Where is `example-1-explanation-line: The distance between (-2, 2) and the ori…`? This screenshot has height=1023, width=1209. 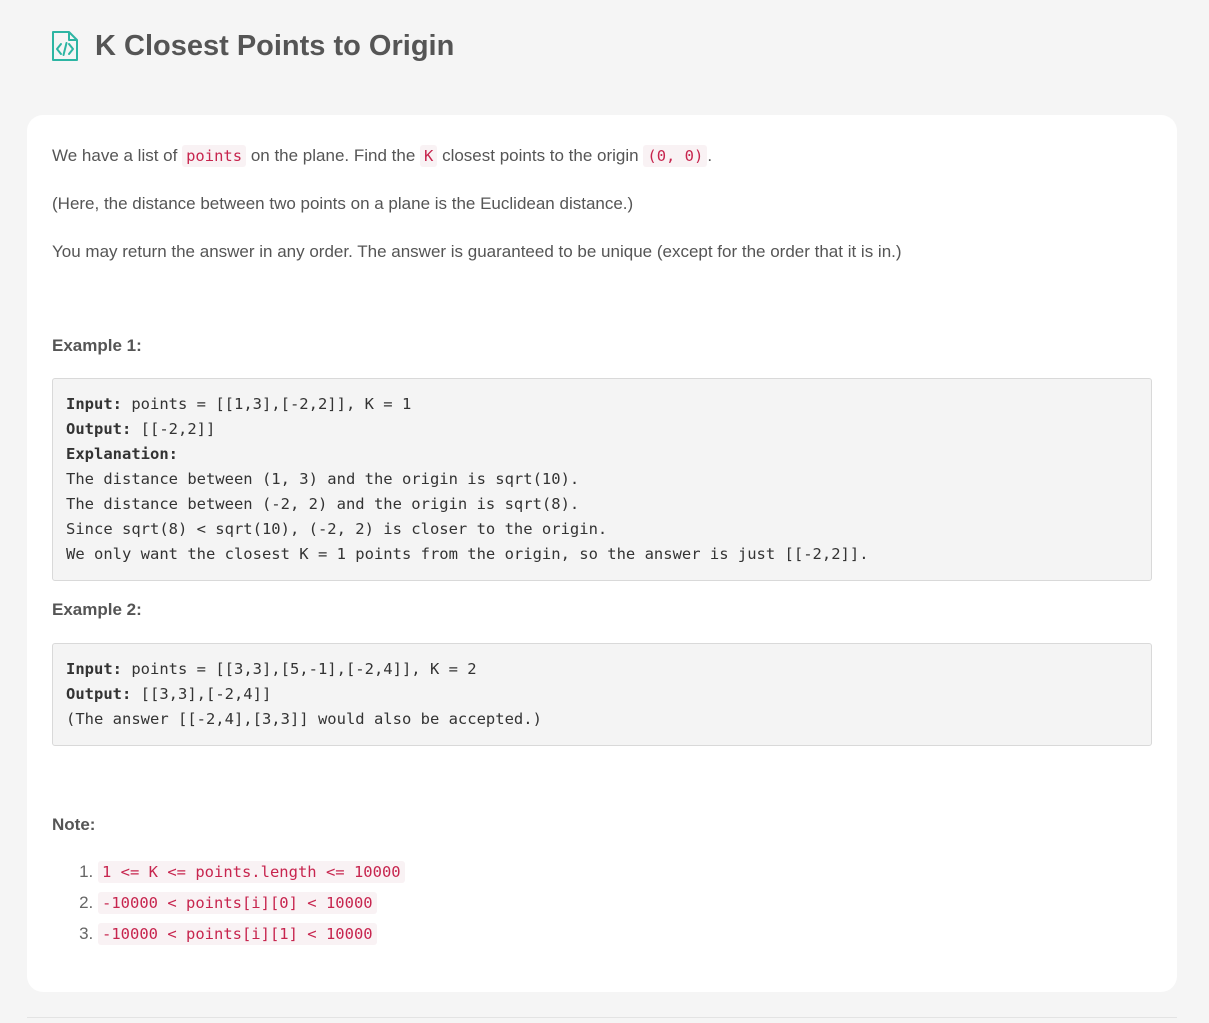
example-1-explanation-line: The distance between (-2, 2) and the ori… is located at coordinates (323, 504).